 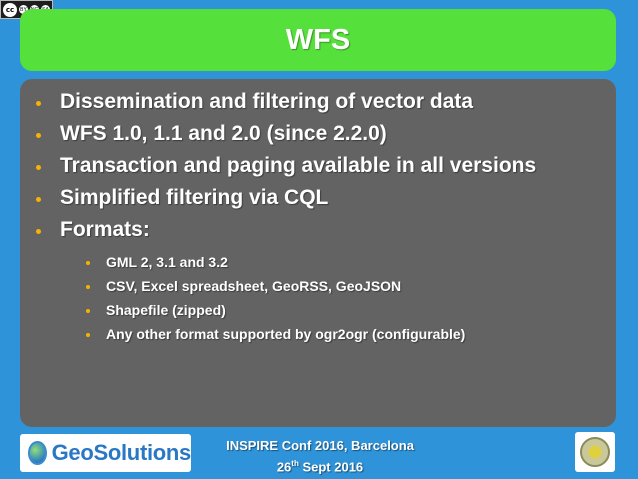 I want to click on slide-title: WFS, so click(x=318, y=39).